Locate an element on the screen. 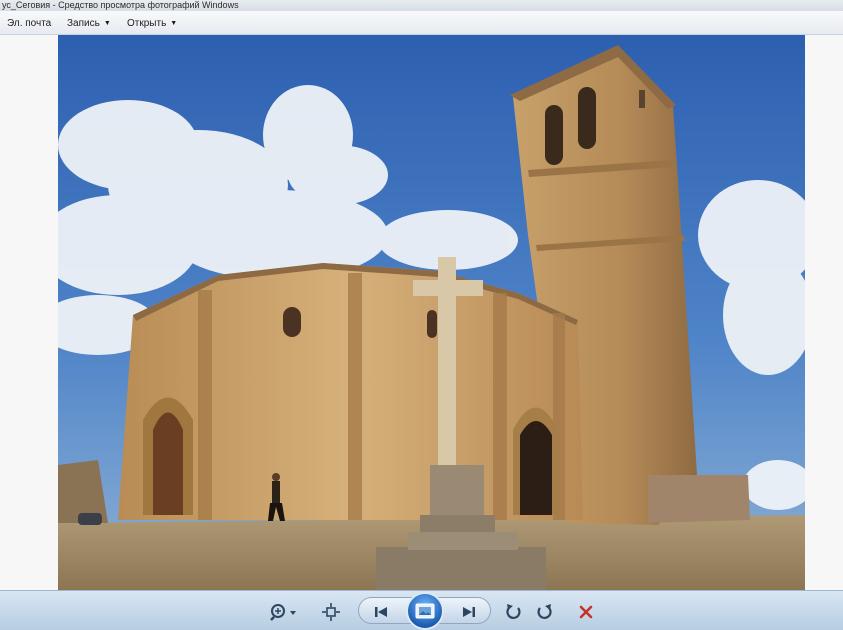 This screenshot has height=630, width=843. delete-button is located at coordinates (586, 612).